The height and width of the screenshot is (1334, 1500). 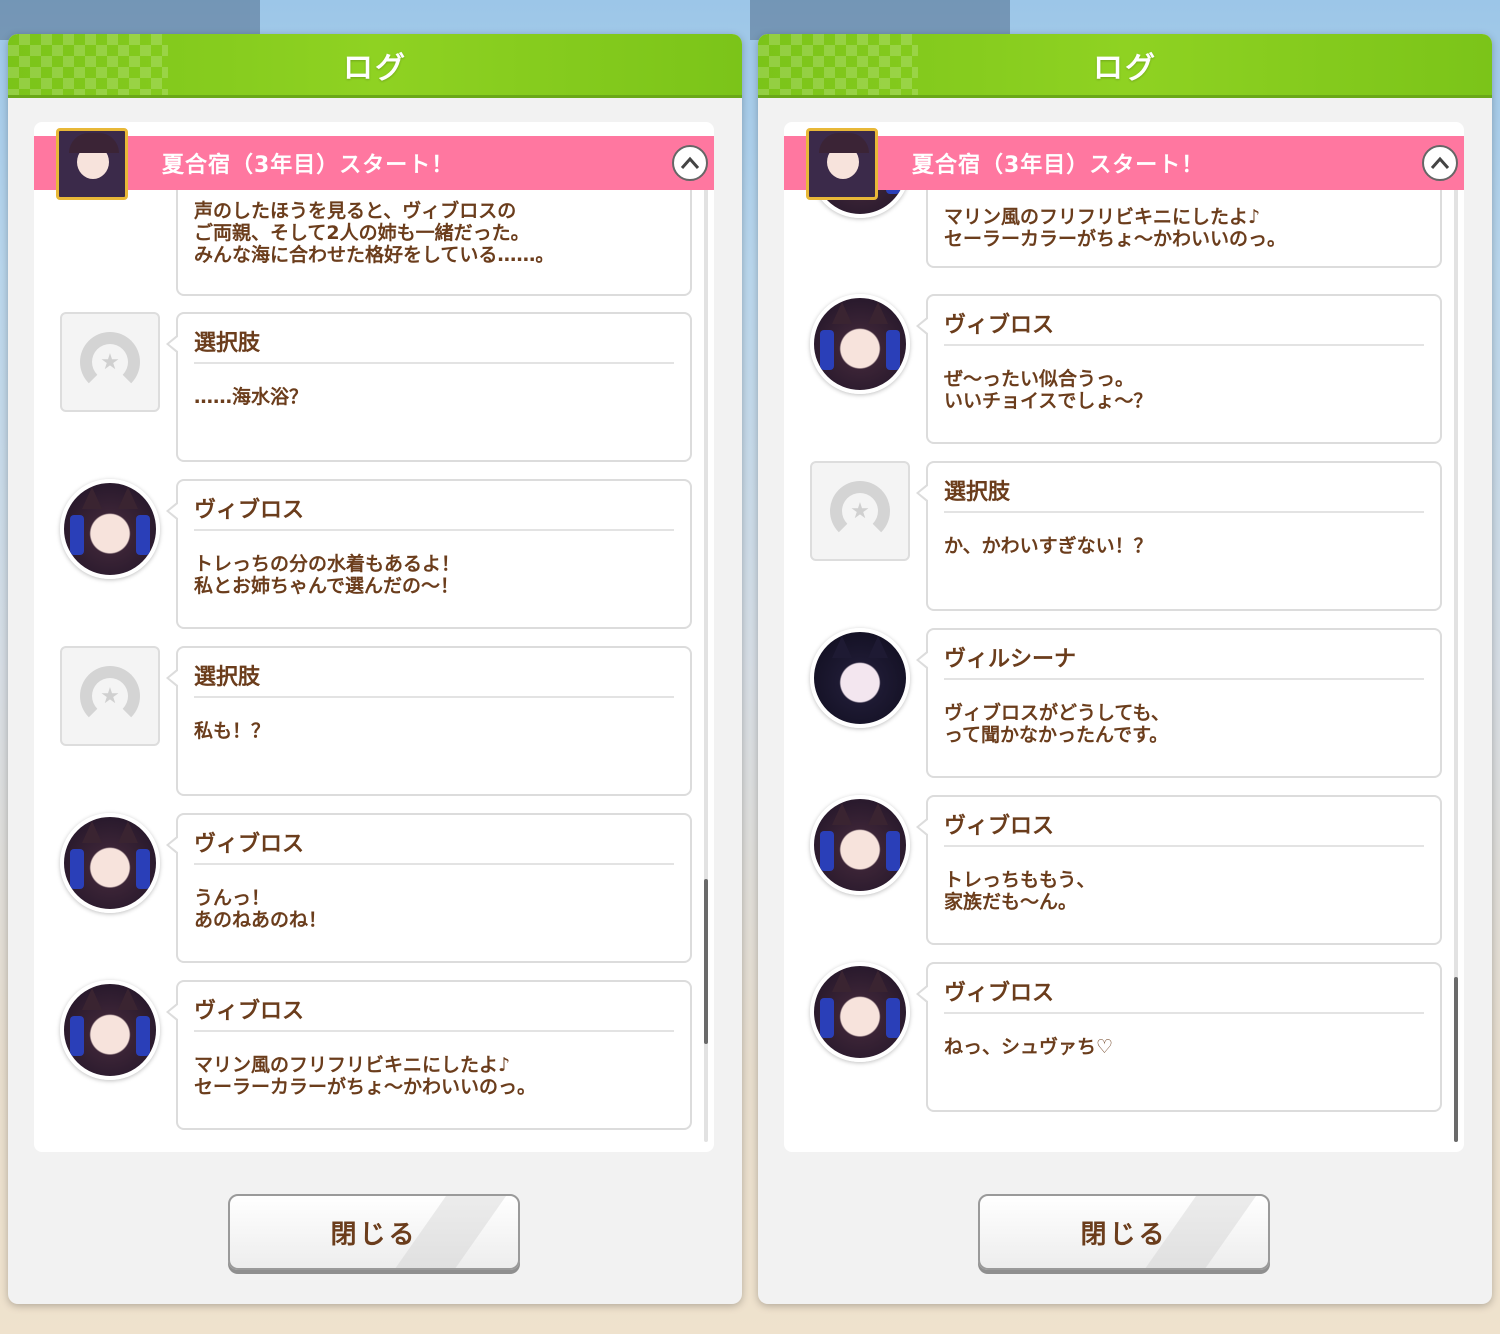 I want to click on log-entry: ヴィブロス トレっちももう、 家族だも～ん。, so click(x=1124, y=870).